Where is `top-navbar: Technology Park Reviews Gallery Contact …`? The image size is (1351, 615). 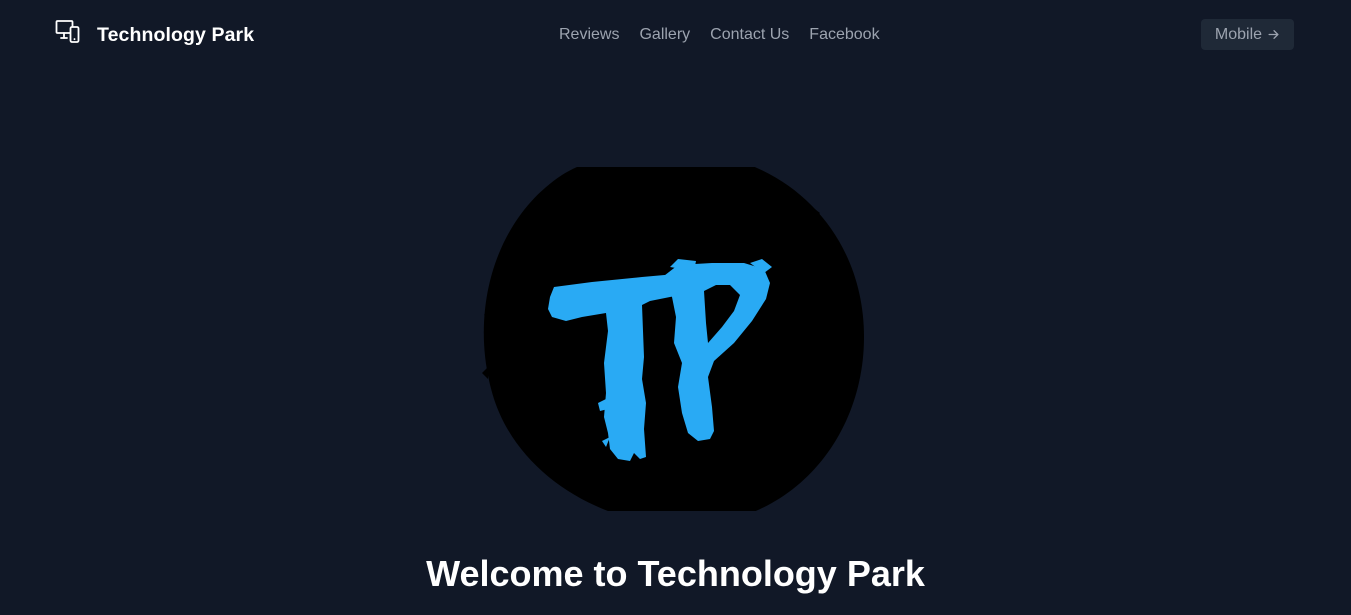 top-navbar: Technology Park Reviews Gallery Contact … is located at coordinates (675, 36).